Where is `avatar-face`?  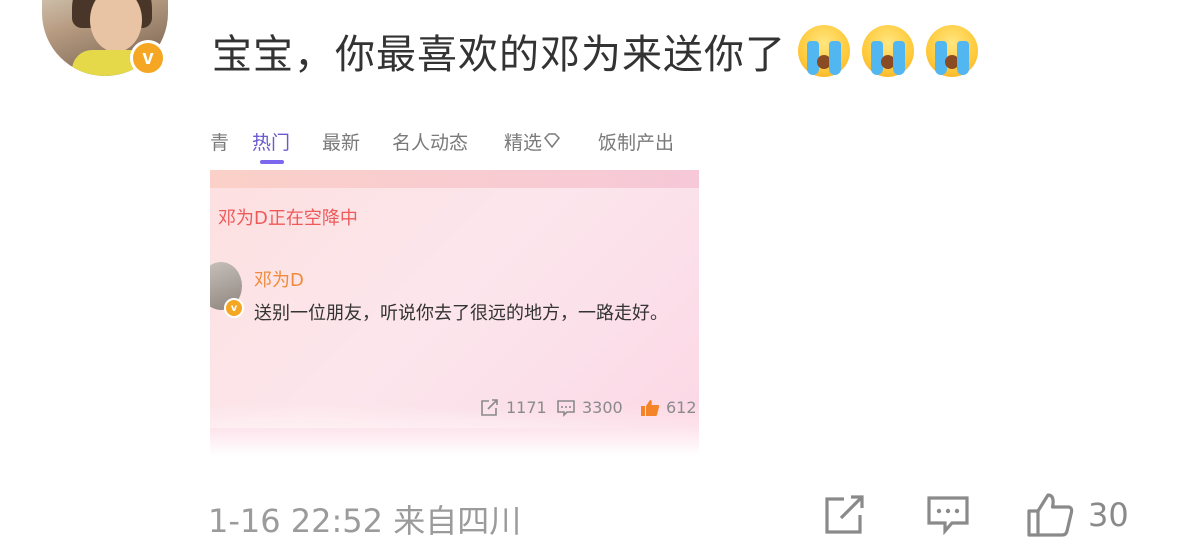
avatar-face is located at coordinates (116, 26).